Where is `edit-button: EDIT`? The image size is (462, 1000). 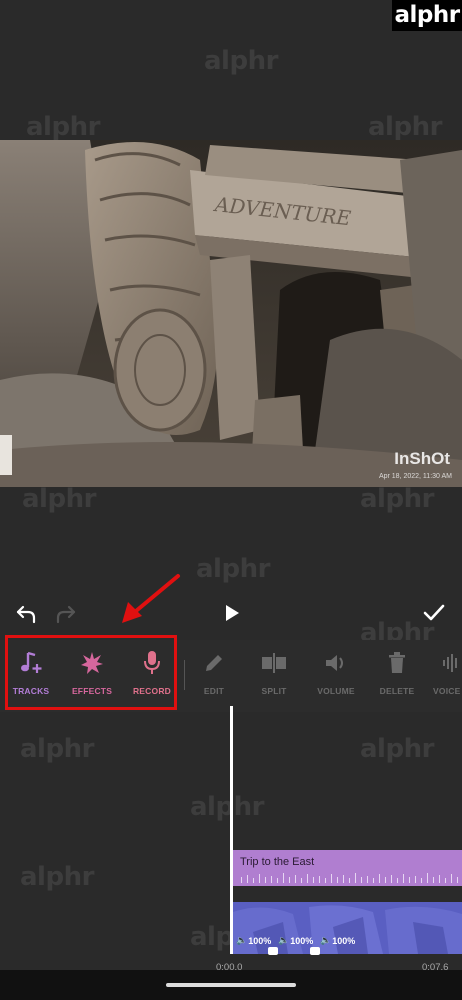
edit-button: EDIT is located at coordinates (214, 676).